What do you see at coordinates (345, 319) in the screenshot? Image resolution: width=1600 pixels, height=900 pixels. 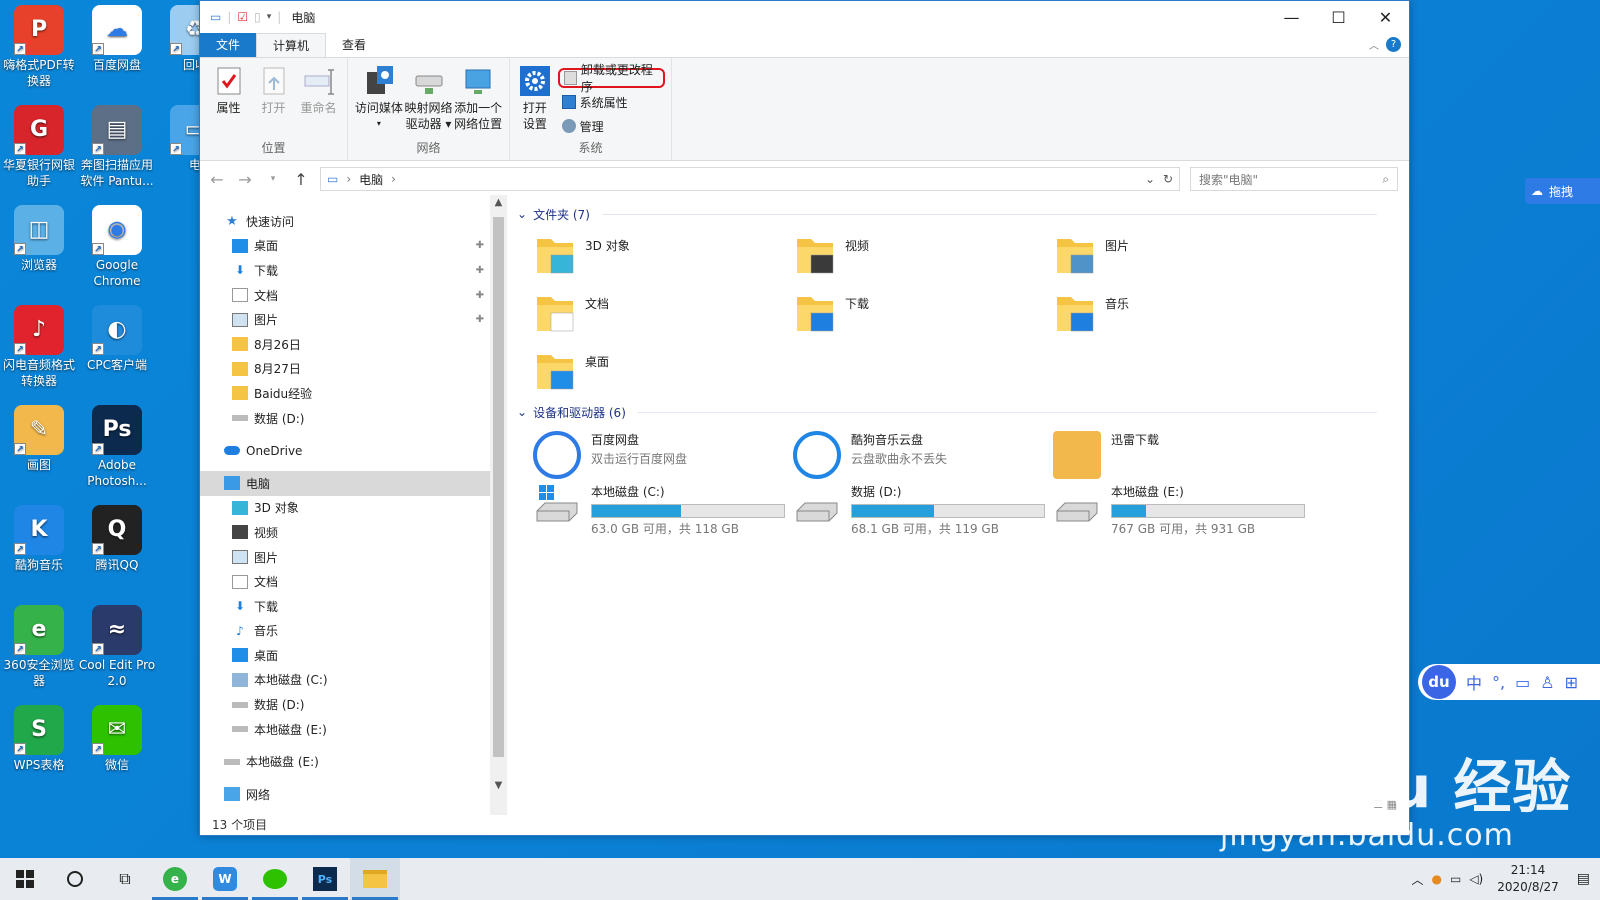 I see `nav-item: 图片 ✚` at bounding box center [345, 319].